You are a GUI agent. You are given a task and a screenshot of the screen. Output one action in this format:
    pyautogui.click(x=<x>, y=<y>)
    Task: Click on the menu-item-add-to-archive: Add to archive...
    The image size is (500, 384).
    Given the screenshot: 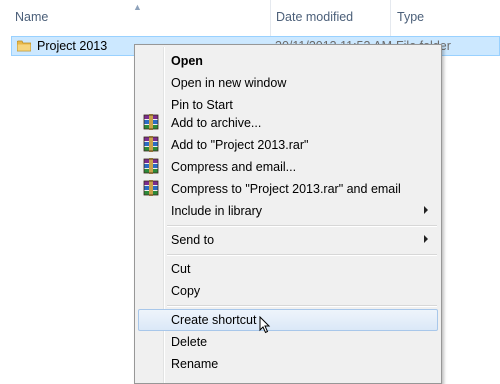 What is the action you would take?
    pyautogui.click(x=288, y=123)
    